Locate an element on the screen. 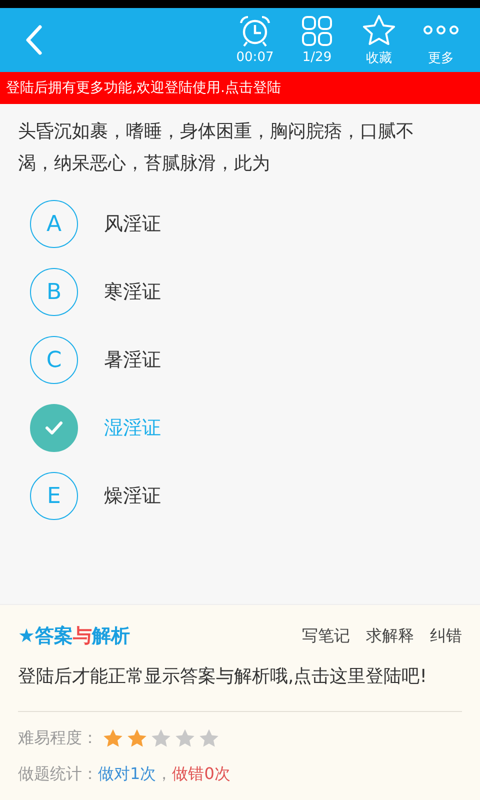 The height and width of the screenshot is (800, 480). answer-analysis-title: ★答案与解析 is located at coordinates (74, 636).